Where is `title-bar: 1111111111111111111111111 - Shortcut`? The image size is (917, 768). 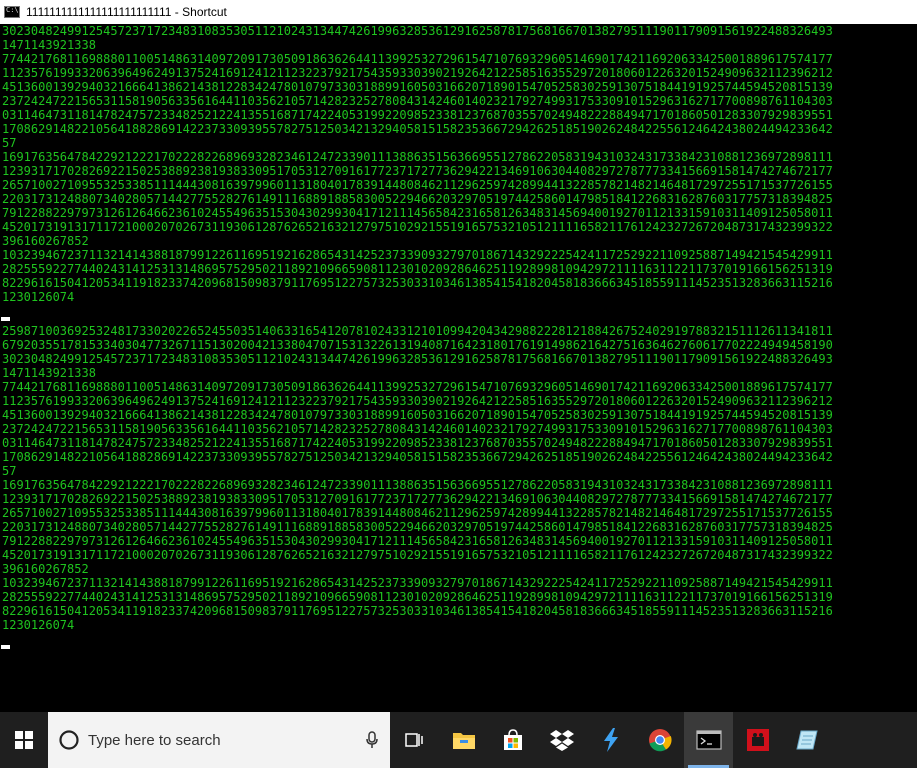 title-bar: 1111111111111111111111111 - Shortcut is located at coordinates (458, 12).